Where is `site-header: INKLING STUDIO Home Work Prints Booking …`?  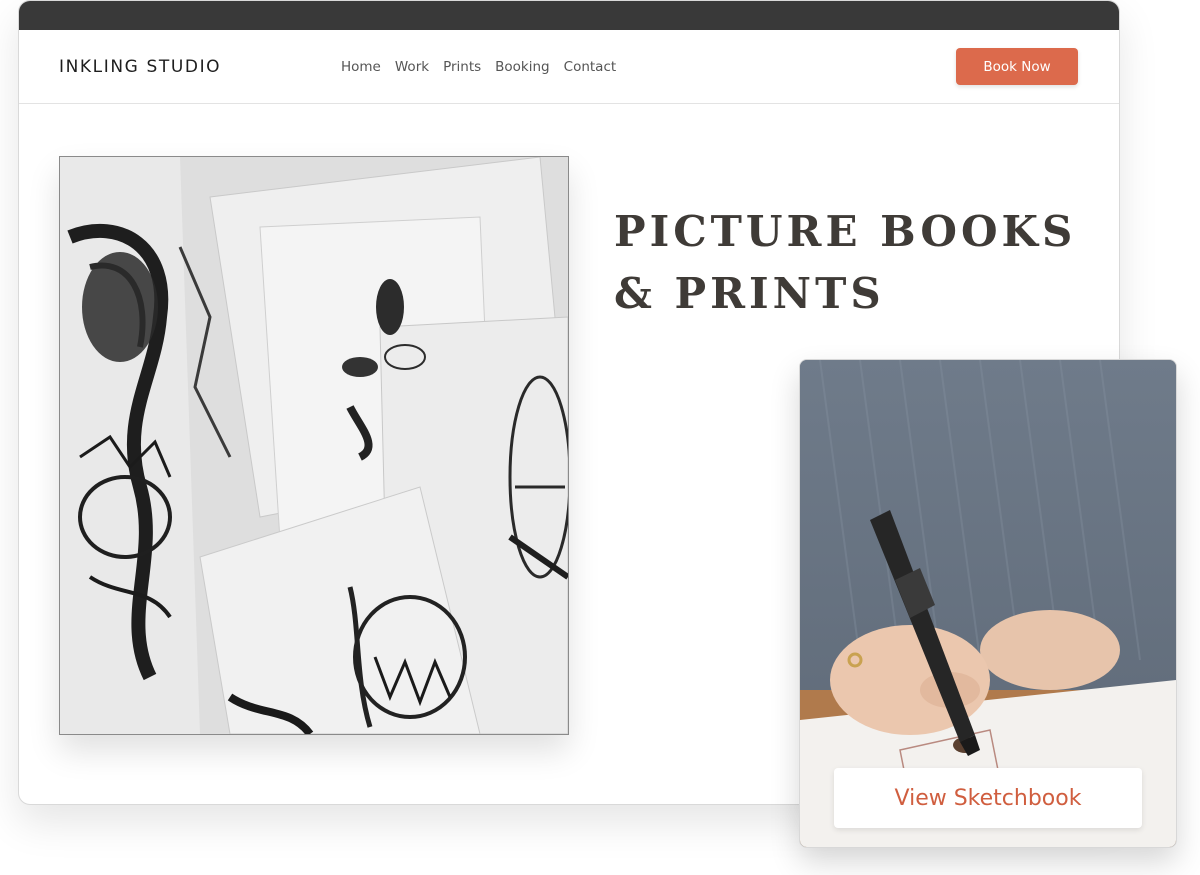
site-header: INKLING STUDIO Home Work Prints Booking … is located at coordinates (569, 67).